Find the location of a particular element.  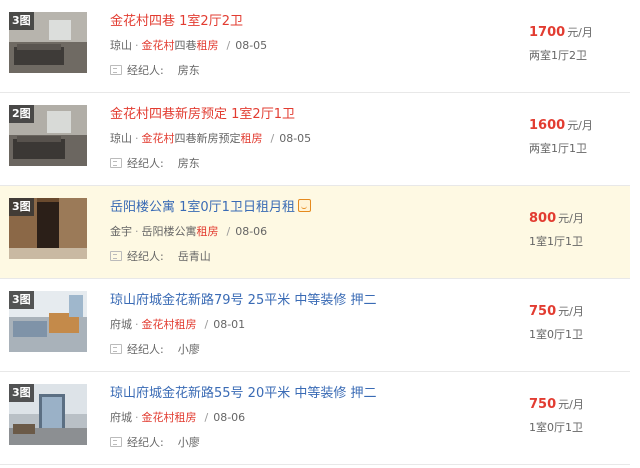

title-part: 琼山府城金花新路79号 25平米 中等装修 押二 is located at coordinates (243, 300).